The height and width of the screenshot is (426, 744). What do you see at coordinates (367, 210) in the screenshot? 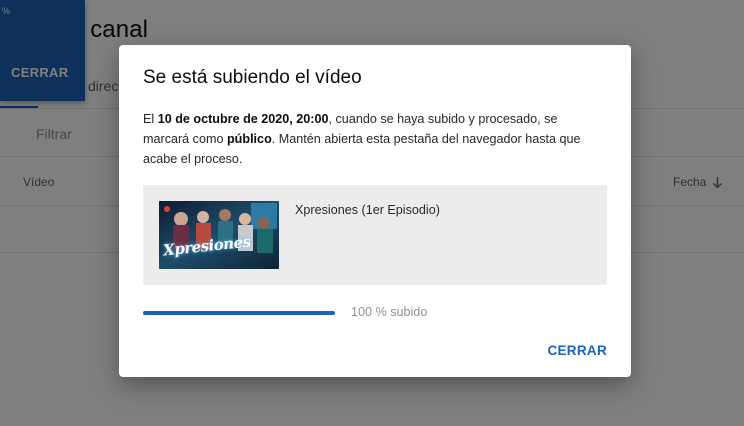
I see `video-title: Xpresiones (1er Episodio)` at bounding box center [367, 210].